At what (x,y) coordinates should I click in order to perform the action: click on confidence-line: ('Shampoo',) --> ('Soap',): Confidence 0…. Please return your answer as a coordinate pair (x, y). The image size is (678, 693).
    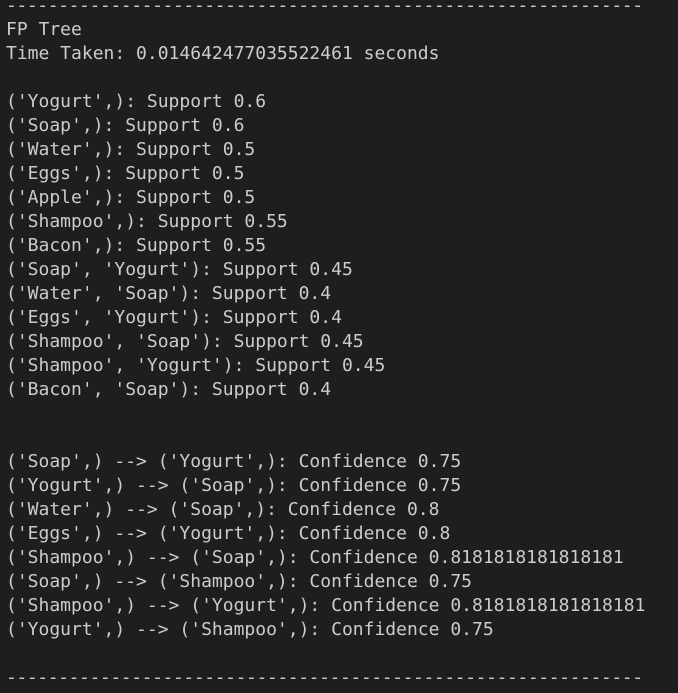
    Looking at the image, I should click on (315, 557).